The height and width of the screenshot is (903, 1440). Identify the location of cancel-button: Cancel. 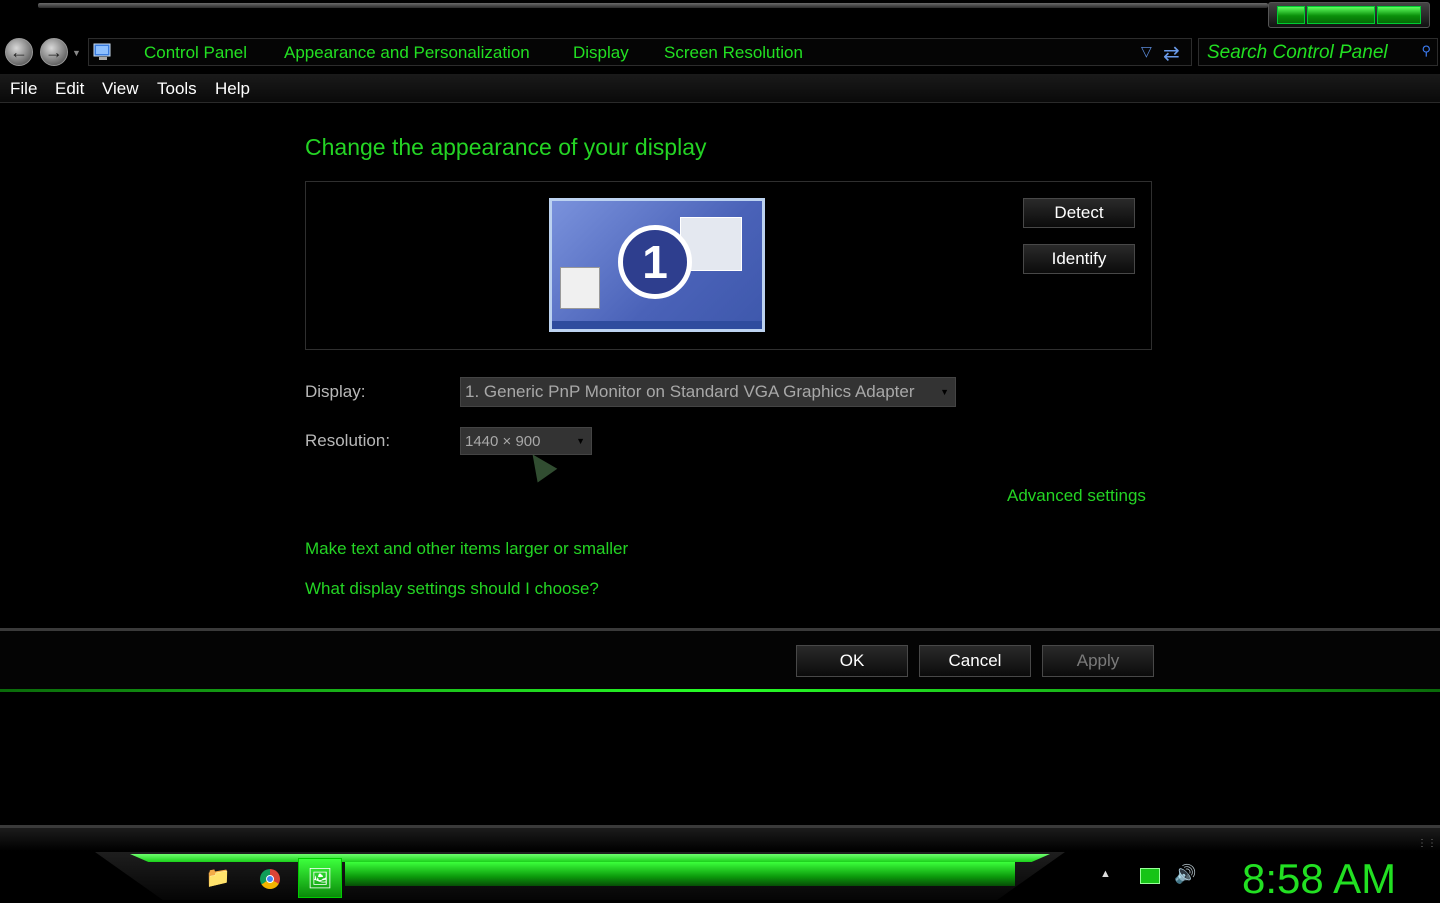
(975, 661).